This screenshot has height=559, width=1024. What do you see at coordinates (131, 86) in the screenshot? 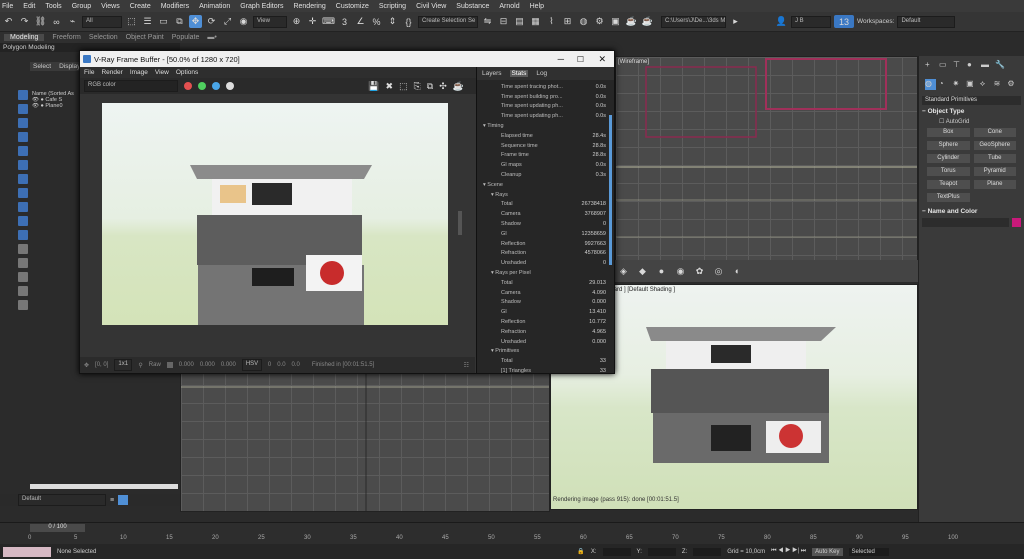
I see `channel-dropdown: RGB color` at bounding box center [131, 86].